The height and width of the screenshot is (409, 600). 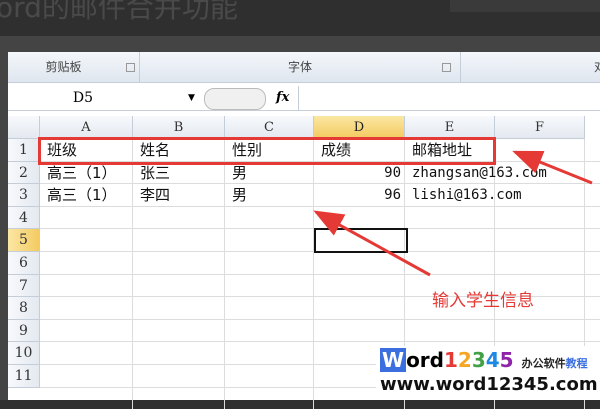 I want to click on watermark-url: www.word12345.com, so click(x=489, y=384).